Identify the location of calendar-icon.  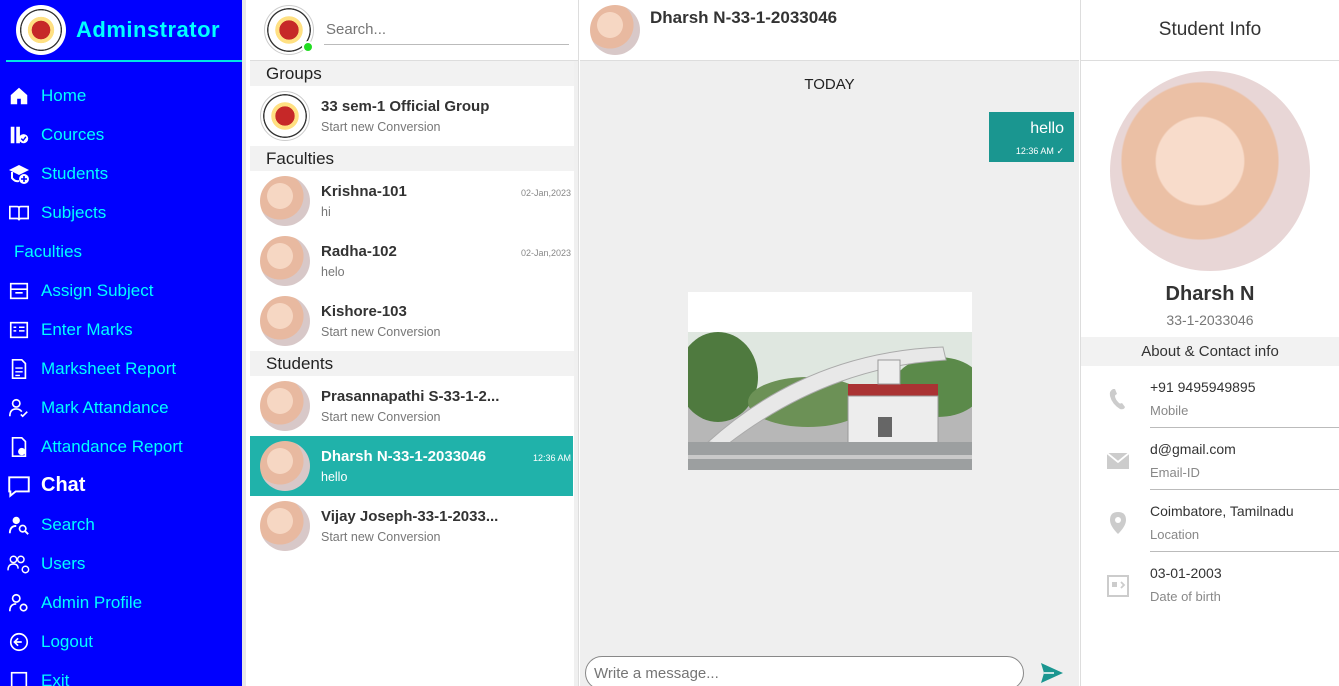
(1118, 585).